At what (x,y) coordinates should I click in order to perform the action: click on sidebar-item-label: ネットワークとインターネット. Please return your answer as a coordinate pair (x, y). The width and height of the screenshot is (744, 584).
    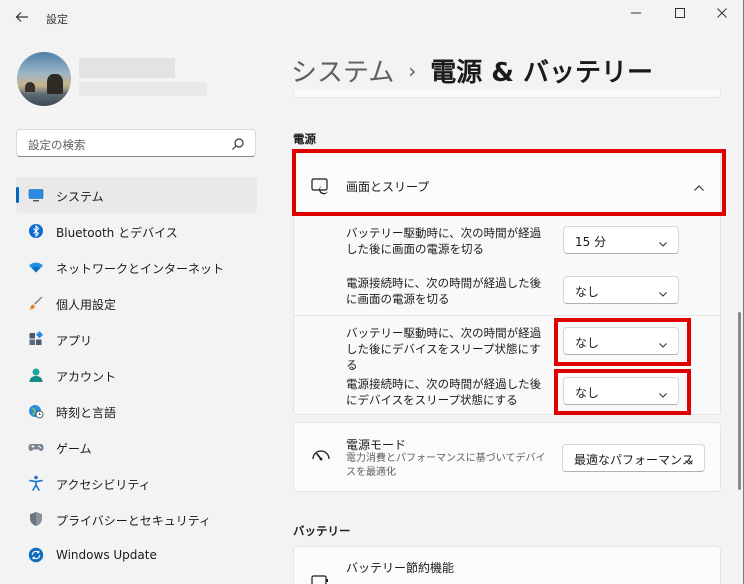
    Looking at the image, I should click on (140, 269).